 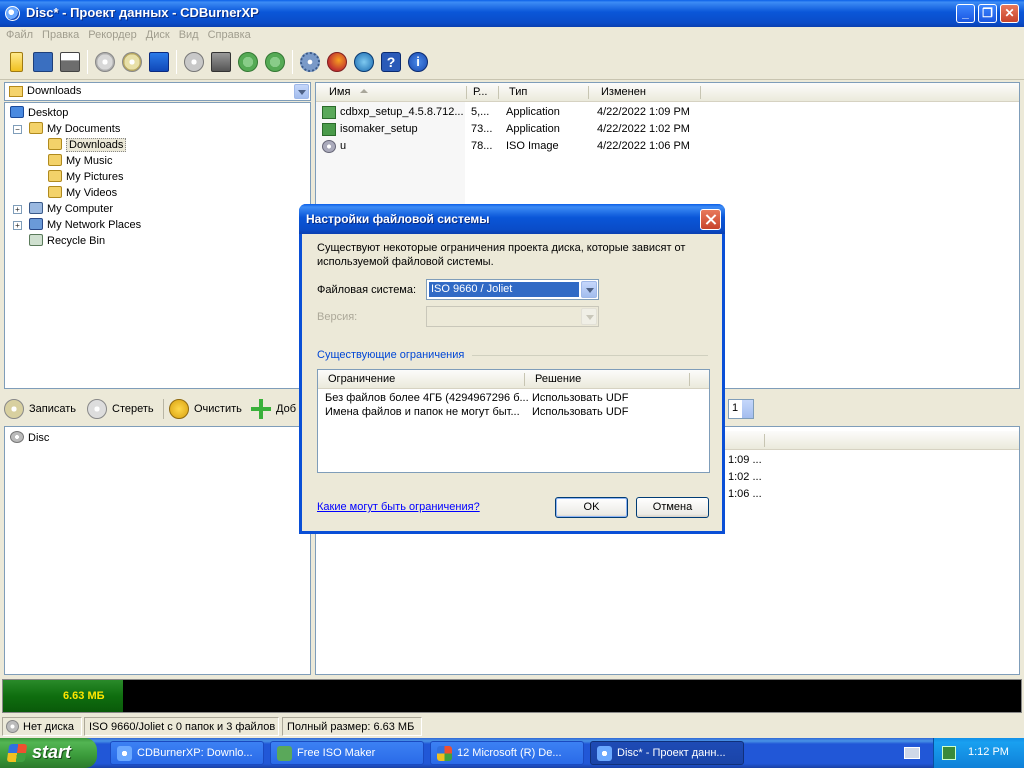 What do you see at coordinates (988, 752) in the screenshot?
I see `clock: 1:12 PM` at bounding box center [988, 752].